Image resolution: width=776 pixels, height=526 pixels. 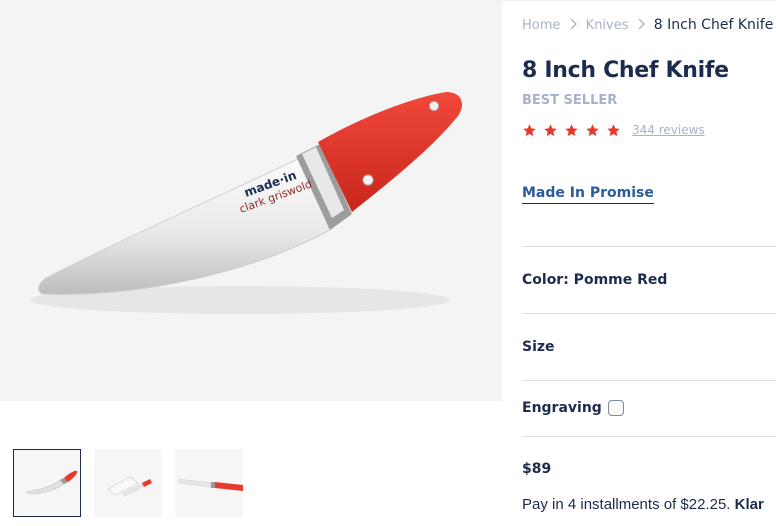 What do you see at coordinates (626, 504) in the screenshot?
I see `installments-copy: Pay in 4 installments of $22.25.` at bounding box center [626, 504].